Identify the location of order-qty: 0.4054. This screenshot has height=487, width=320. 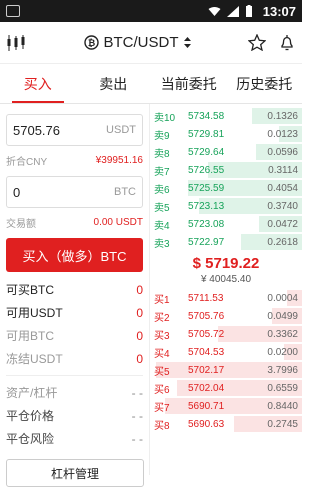
(282, 188).